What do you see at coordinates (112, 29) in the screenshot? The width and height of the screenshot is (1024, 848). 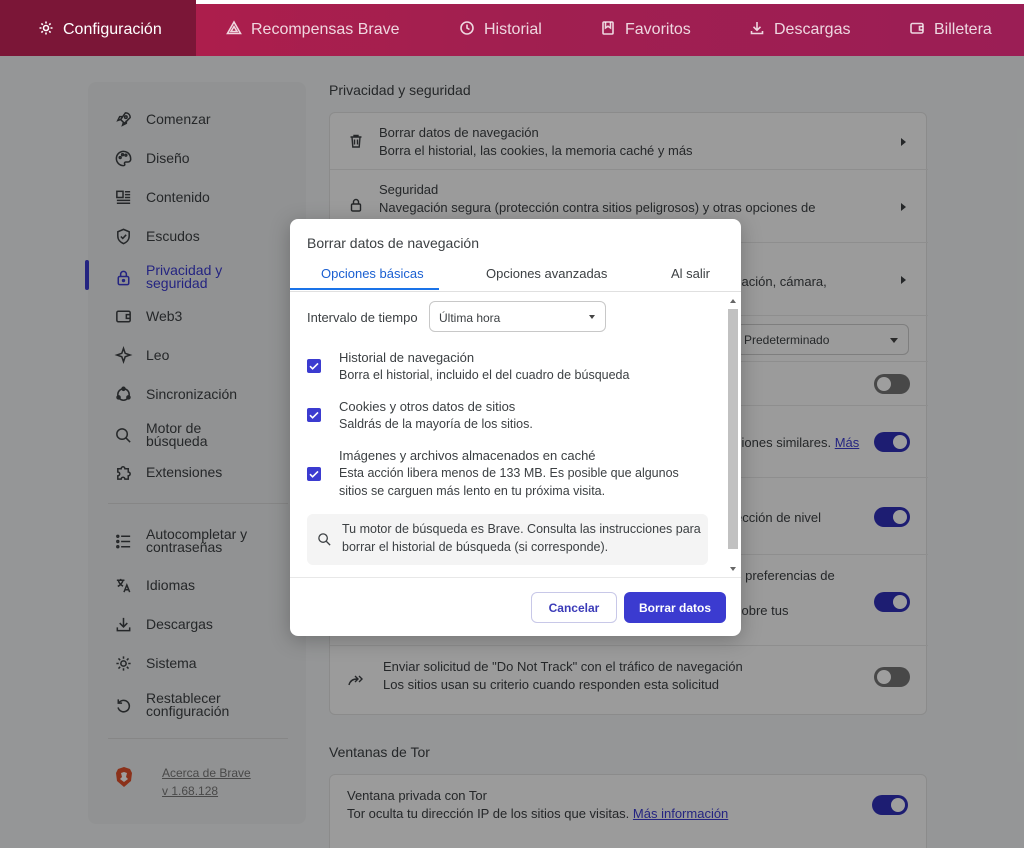 I see `tab-label: Configuración` at bounding box center [112, 29].